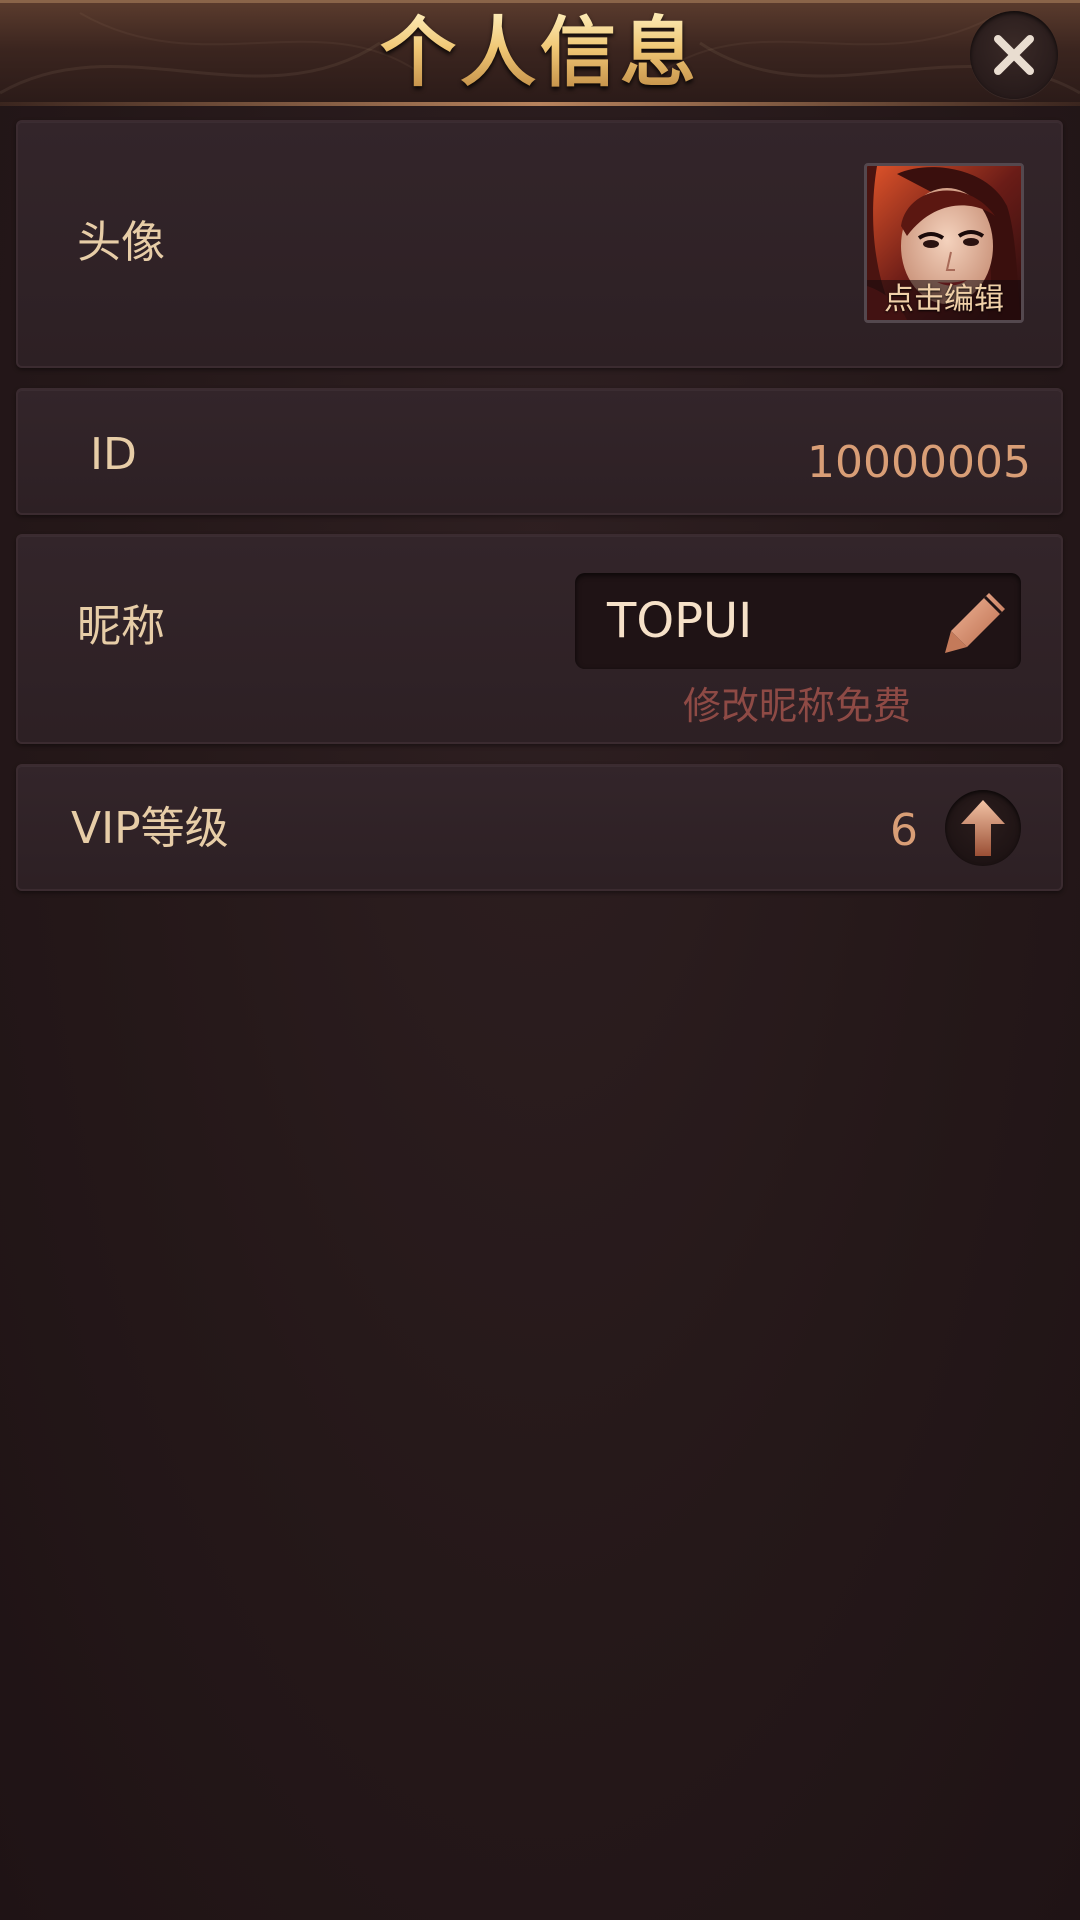 The height and width of the screenshot is (1920, 1080). I want to click on pencil-icon, so click(976, 622).